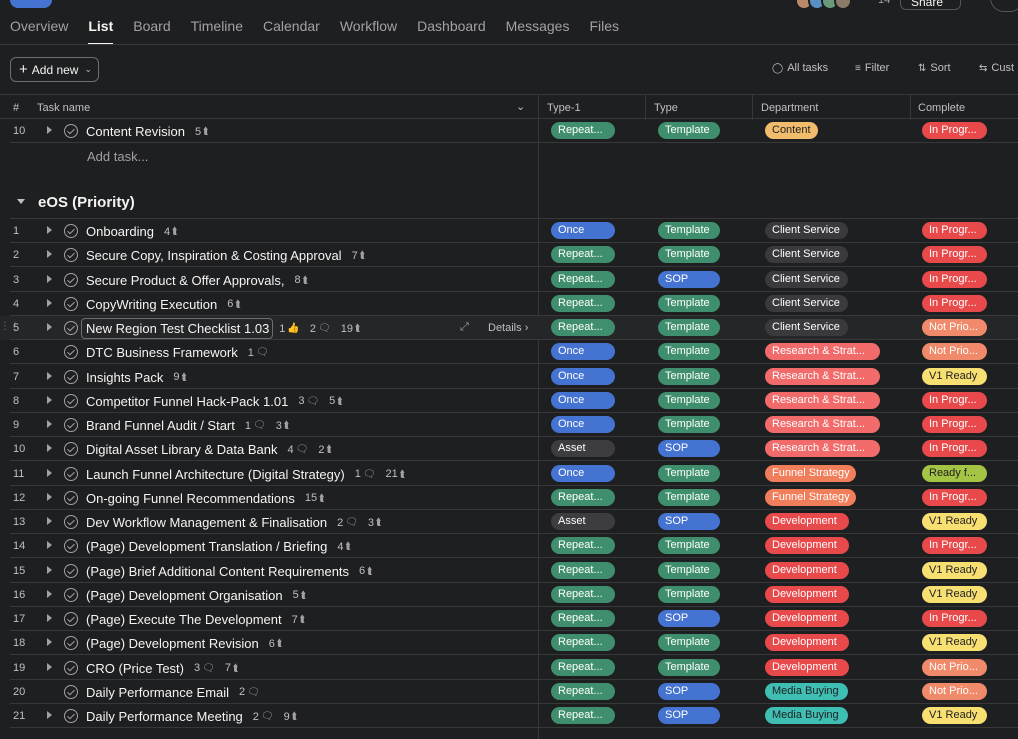 The width and height of the screenshot is (1018, 739). What do you see at coordinates (63, 108) in the screenshot?
I see `column-header-task-name: Task name` at bounding box center [63, 108].